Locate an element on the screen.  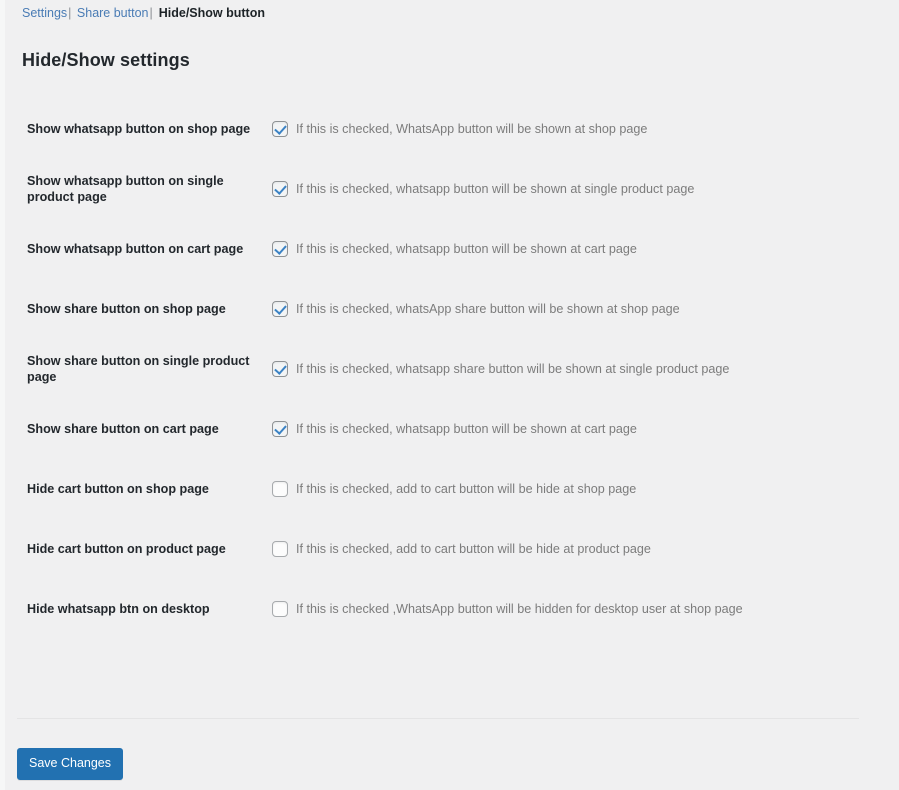
breadcrumb: Settings| Share button| Hide/Show button is located at coordinates (460, 10).